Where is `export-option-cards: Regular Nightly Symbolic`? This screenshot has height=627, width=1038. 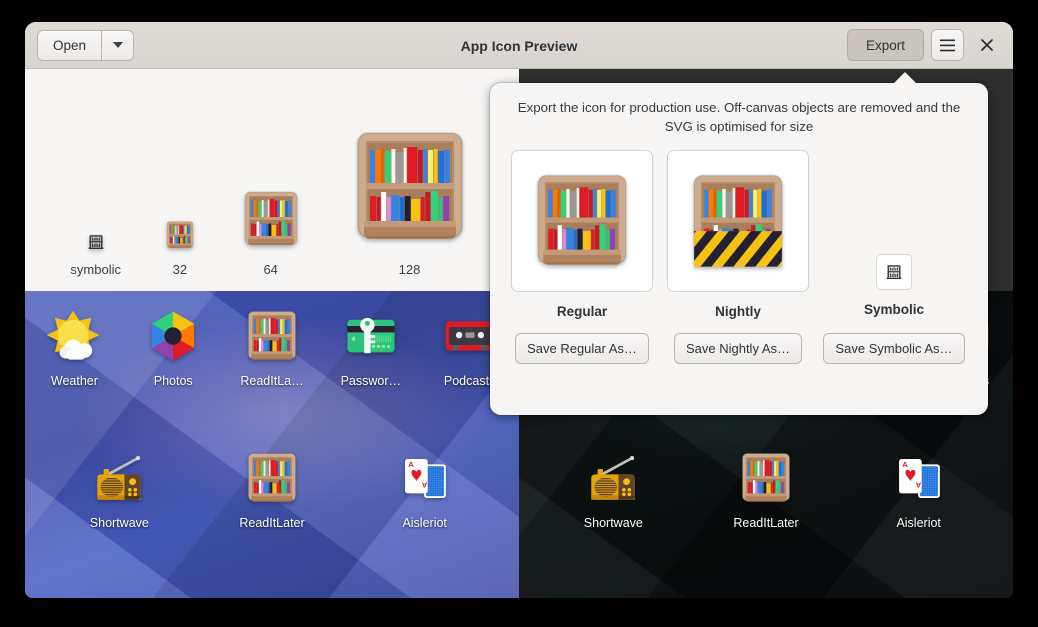 export-option-cards: Regular Nightly Symbolic is located at coordinates (739, 228).